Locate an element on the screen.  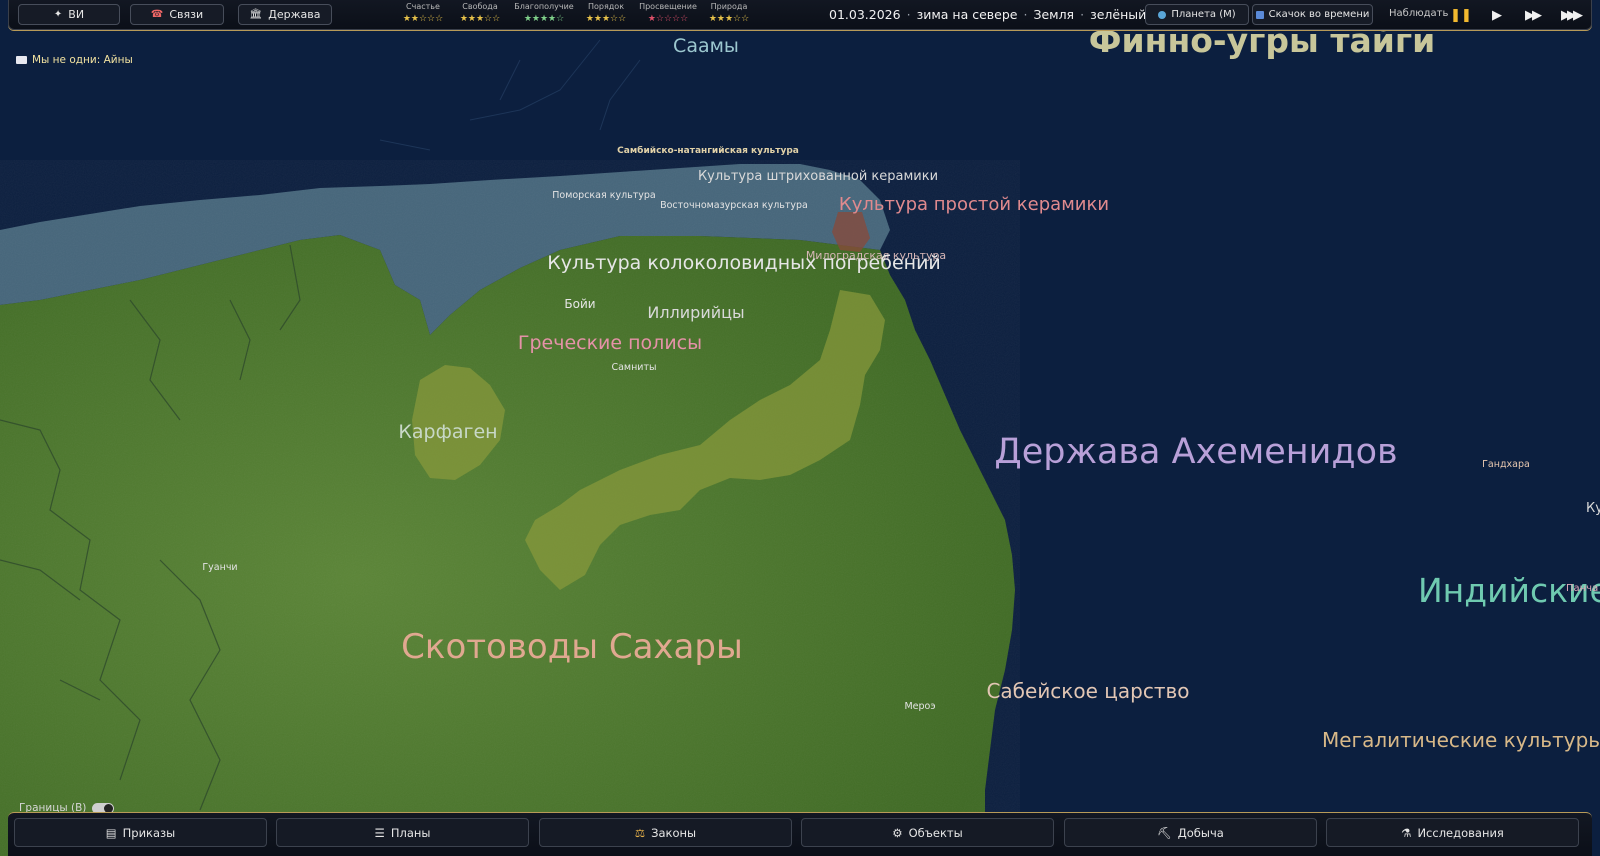
stat-stars: ★★★★☆ is located at coordinates (544, 19).